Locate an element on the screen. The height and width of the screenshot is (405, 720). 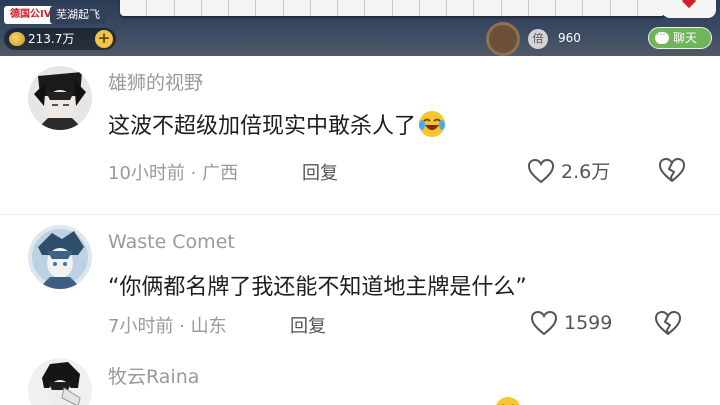
player-name: 芜湖起飞 is located at coordinates (78, 15).